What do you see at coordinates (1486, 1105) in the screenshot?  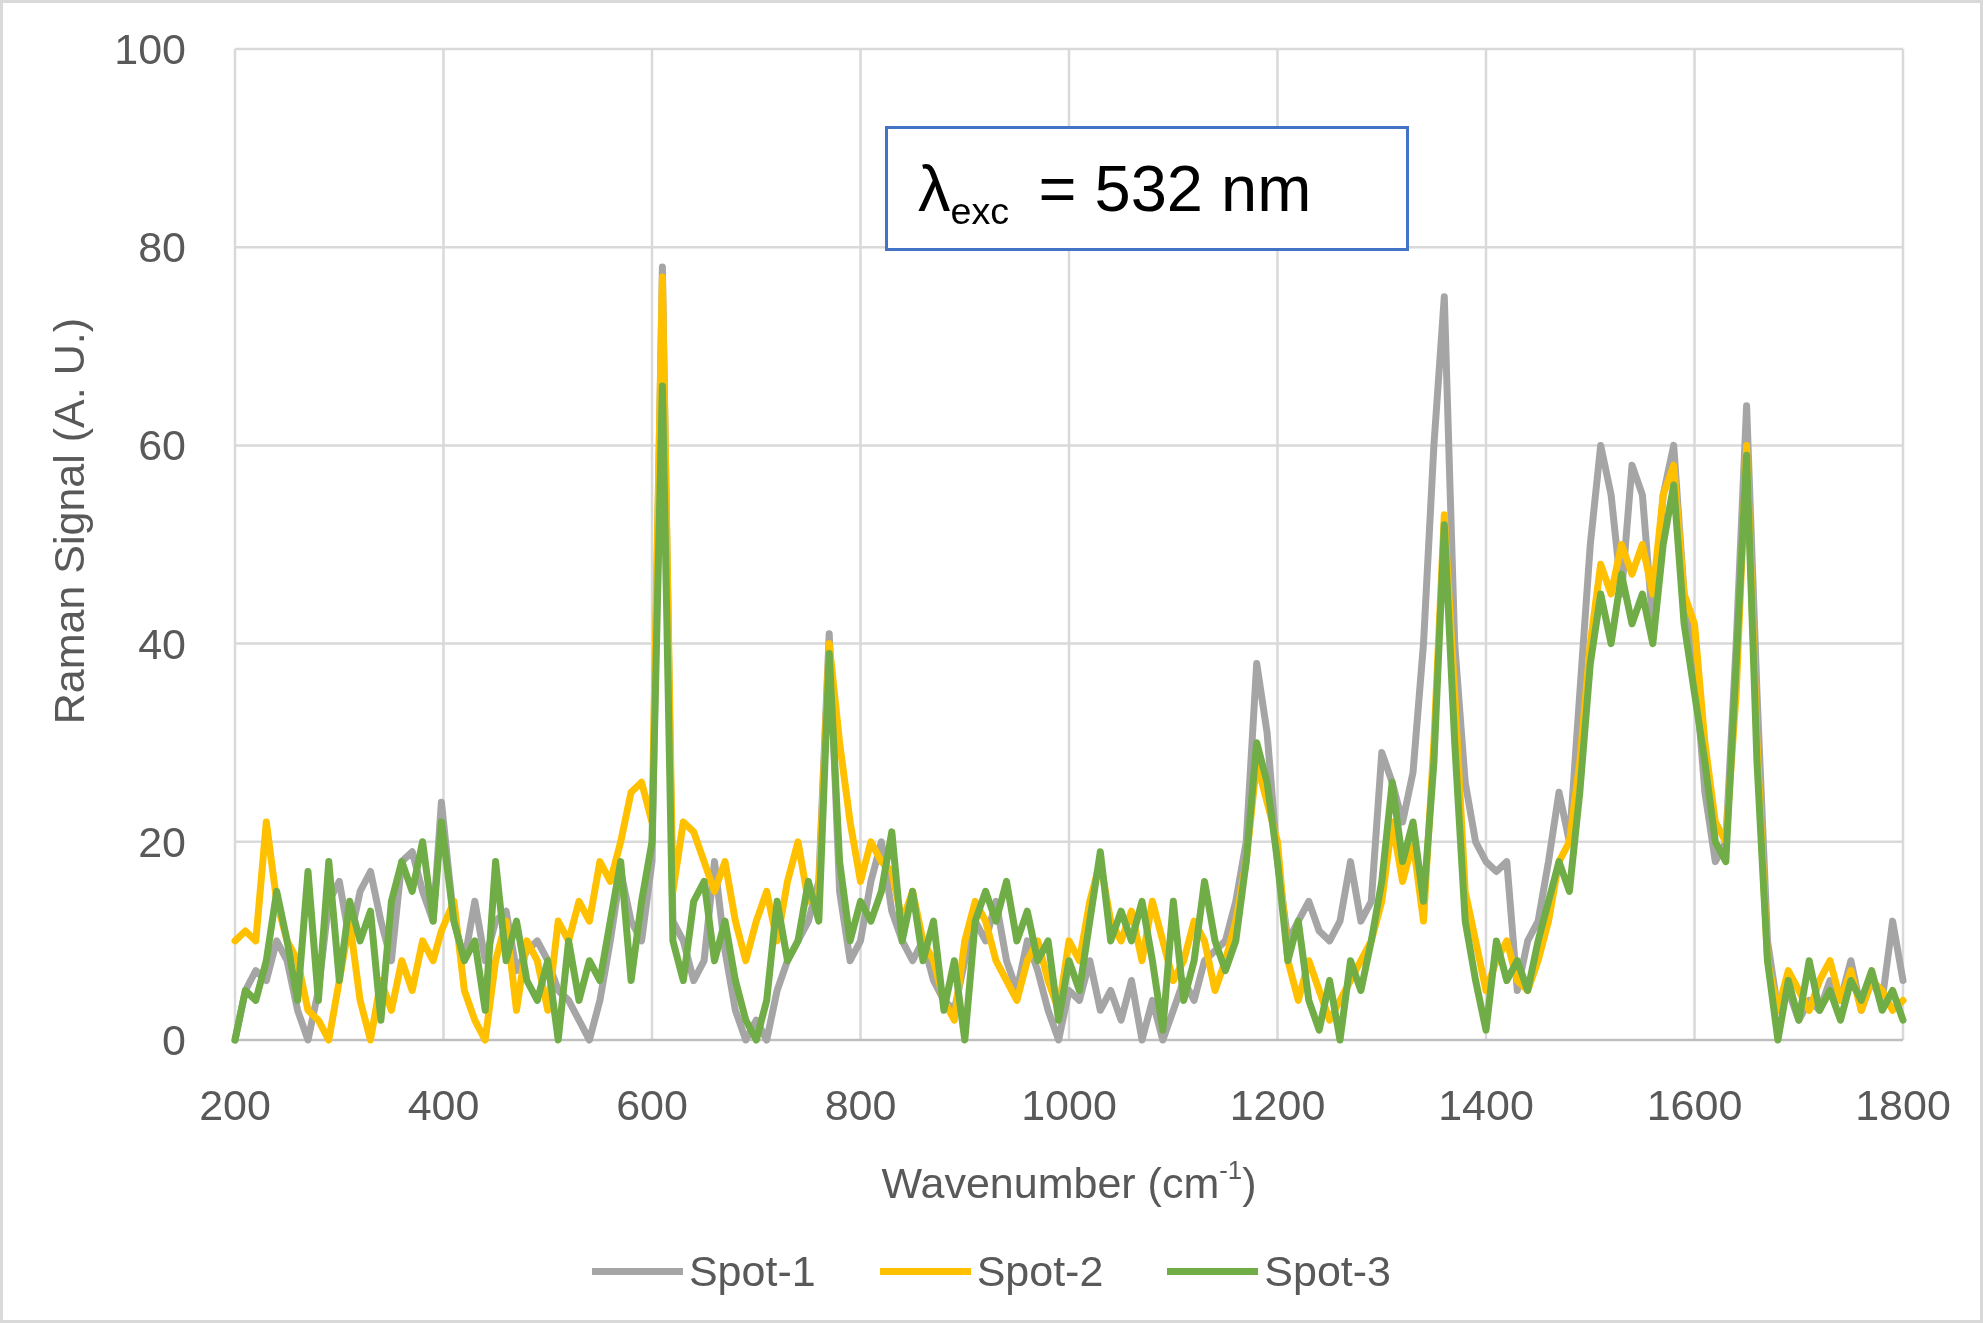 I see `x-tick-label: 1400` at bounding box center [1486, 1105].